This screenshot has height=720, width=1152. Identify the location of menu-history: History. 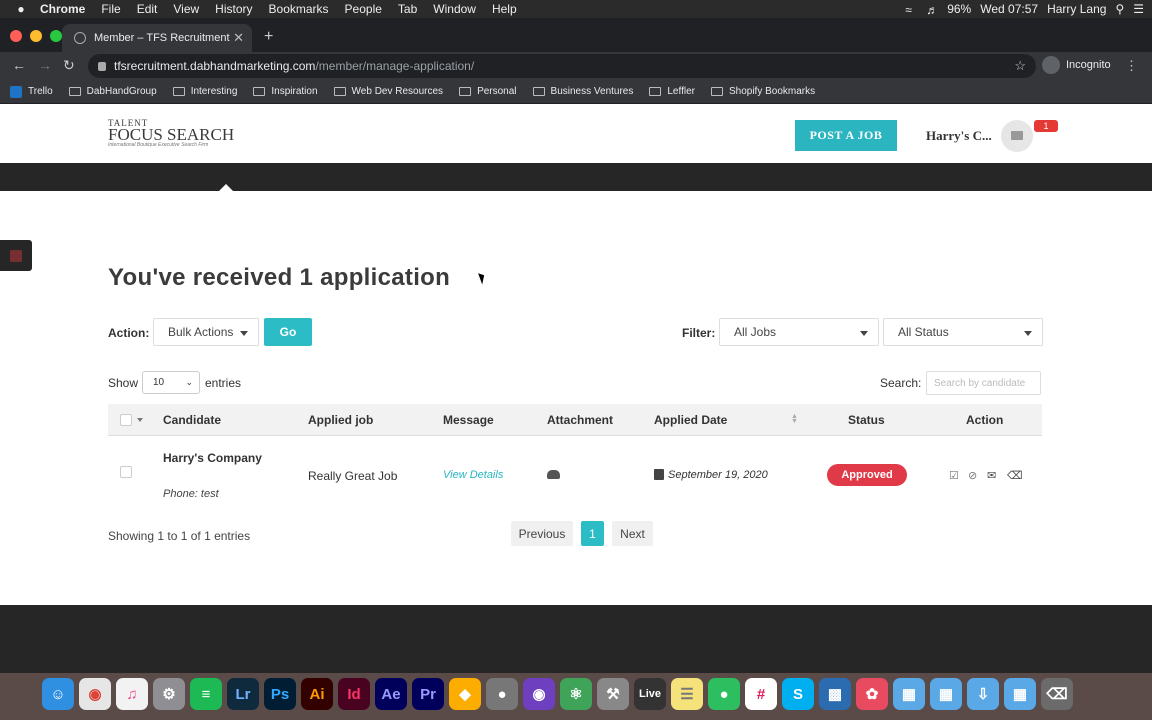
(233, 9).